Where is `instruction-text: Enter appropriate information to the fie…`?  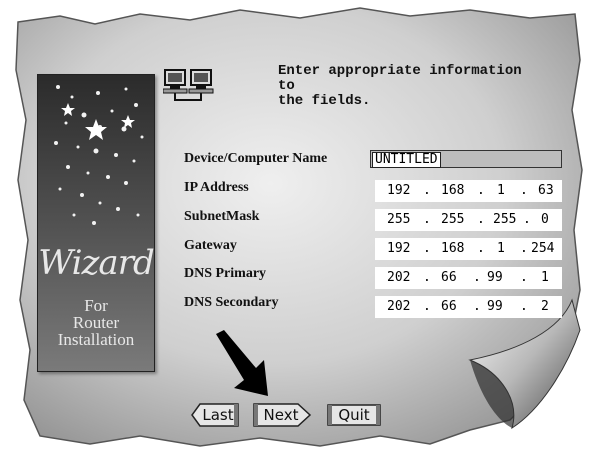 instruction-text: Enter appropriate information to the fie… is located at coordinates (408, 86).